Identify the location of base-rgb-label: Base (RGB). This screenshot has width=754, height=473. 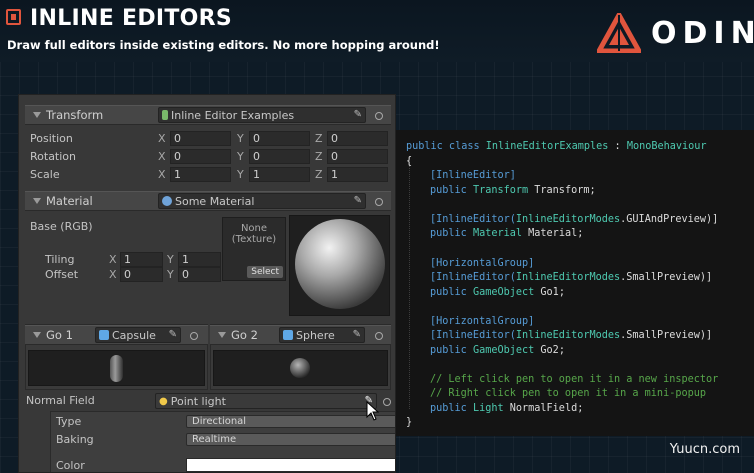
(61, 226).